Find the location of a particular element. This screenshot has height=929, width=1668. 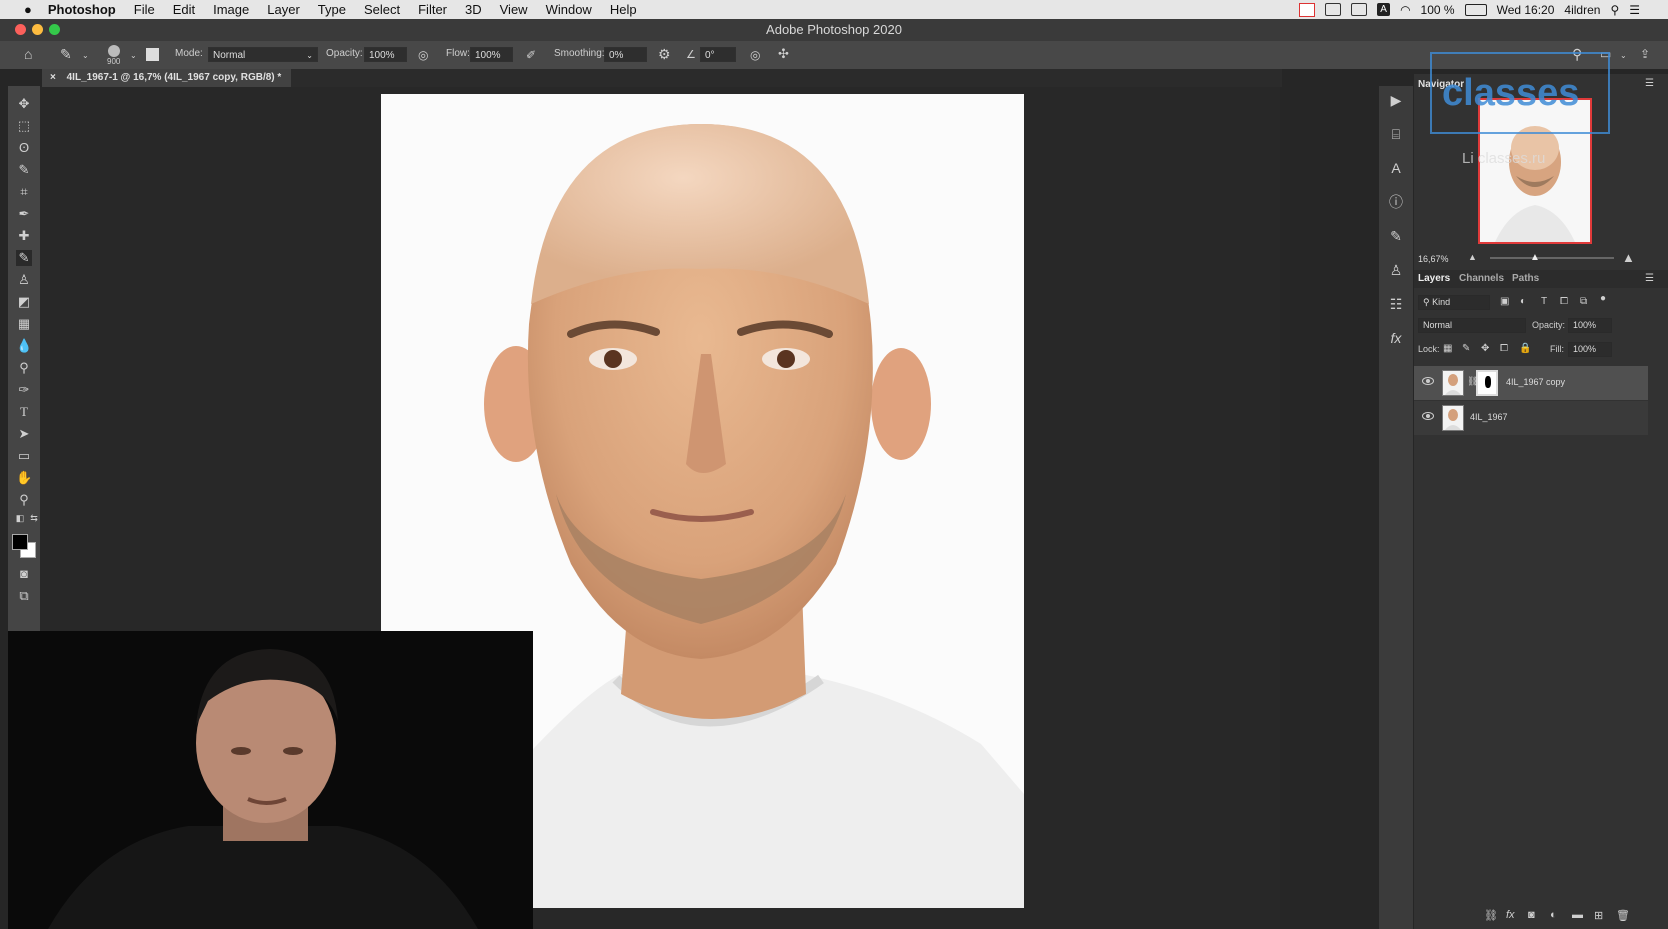

pen-tool-icon: ✑ is located at coordinates (24, 390).